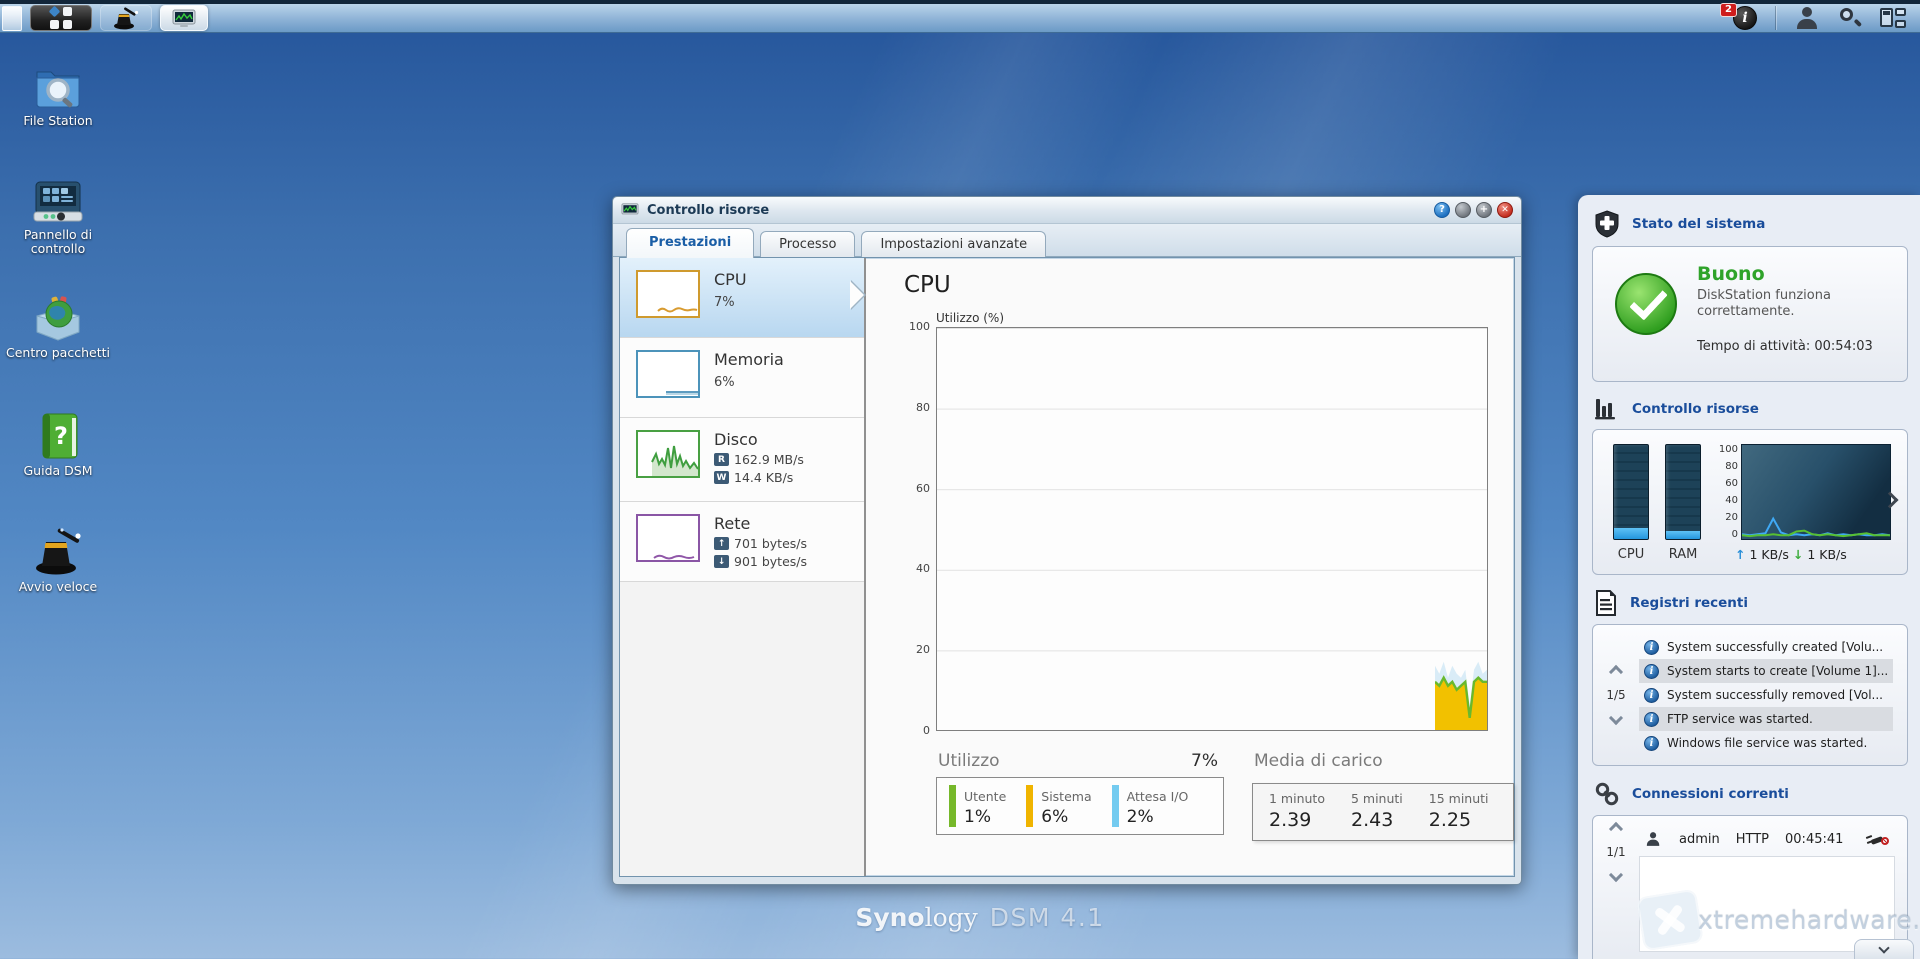  What do you see at coordinates (732, 523) in the screenshot?
I see `network-title: Rete` at bounding box center [732, 523].